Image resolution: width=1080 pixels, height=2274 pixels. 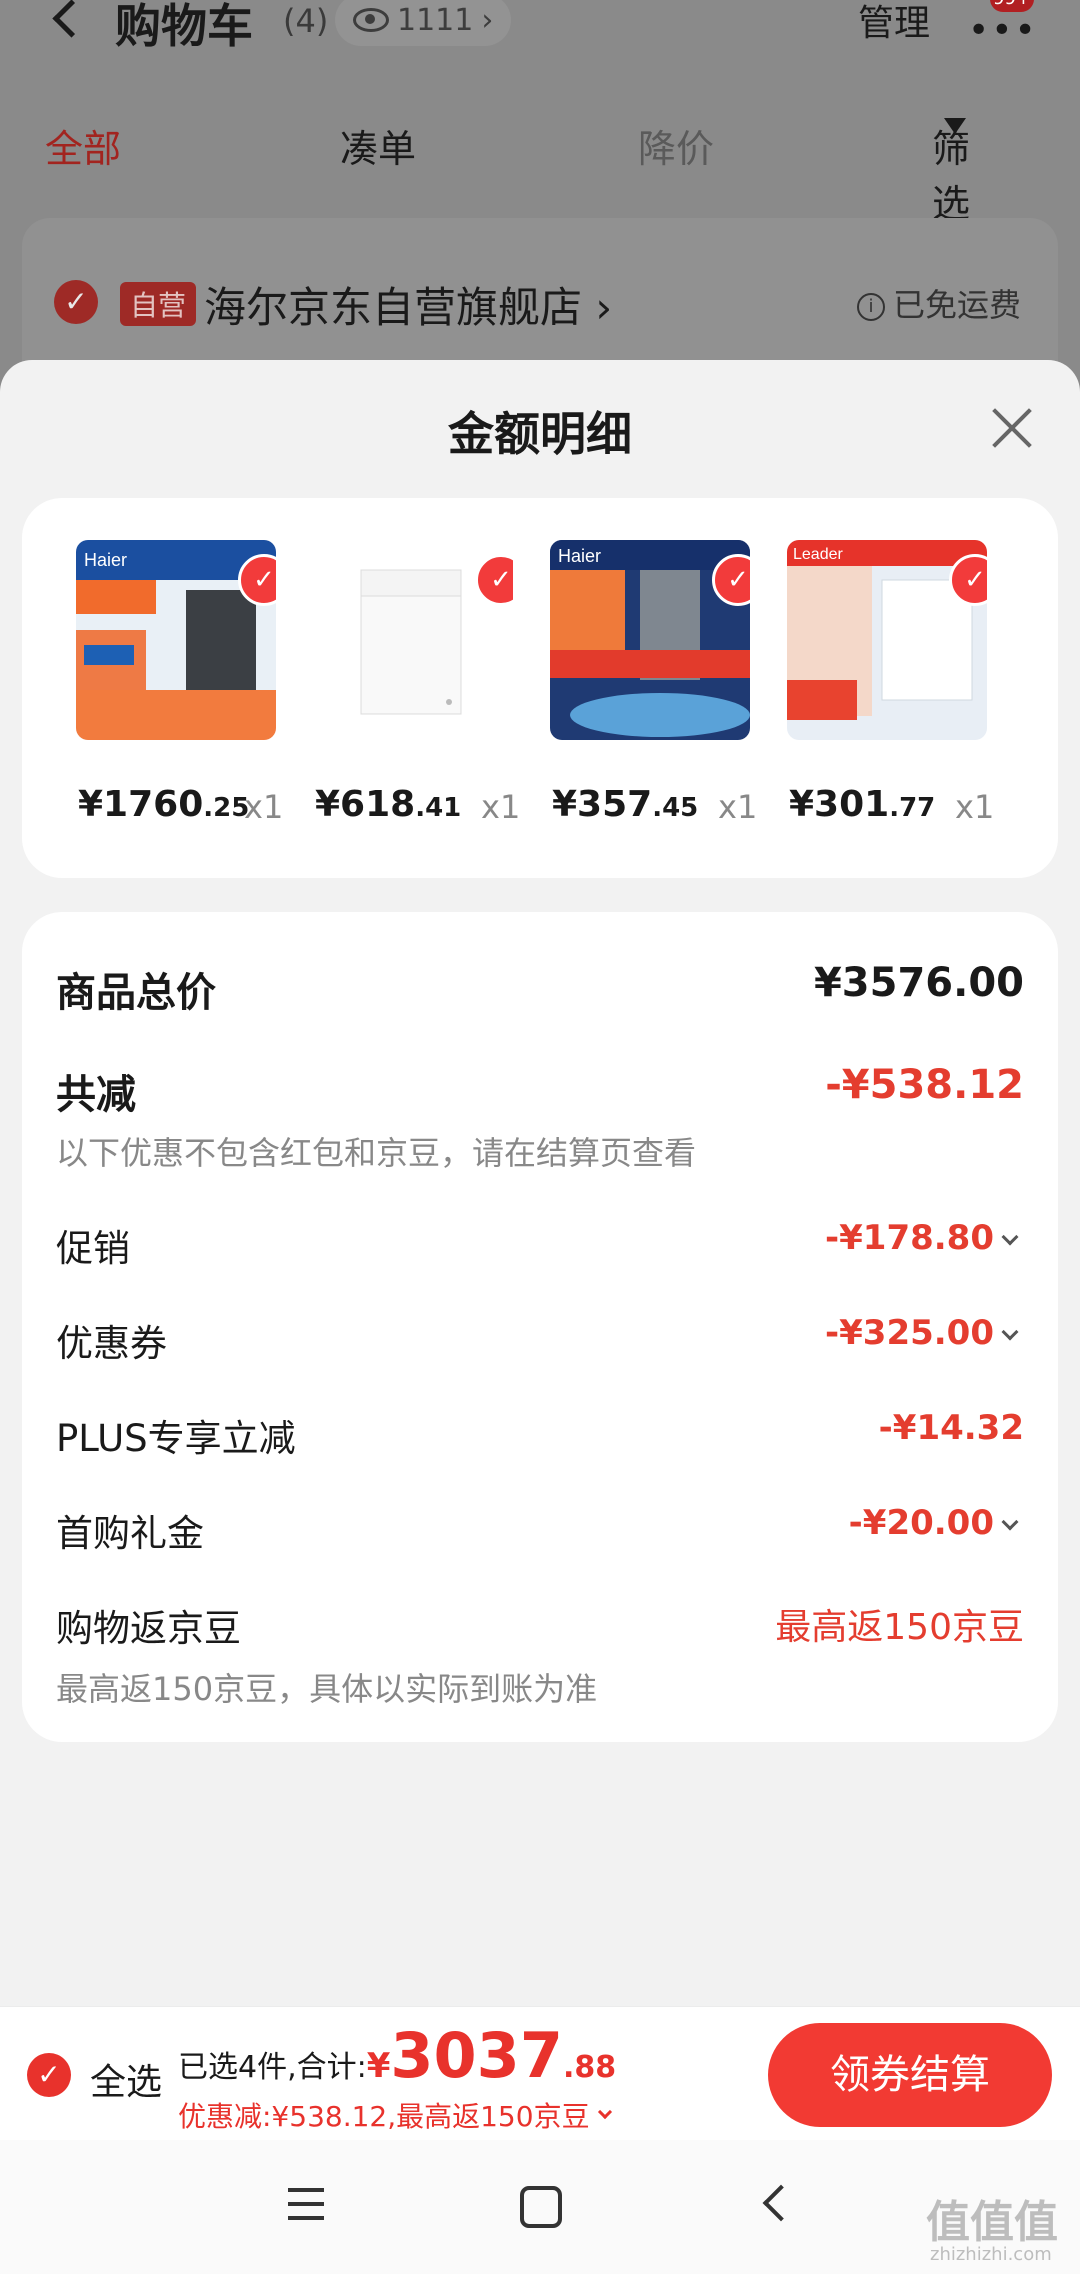 What do you see at coordinates (93, 1248) in the screenshot?
I see `promo-label: 促销` at bounding box center [93, 1248].